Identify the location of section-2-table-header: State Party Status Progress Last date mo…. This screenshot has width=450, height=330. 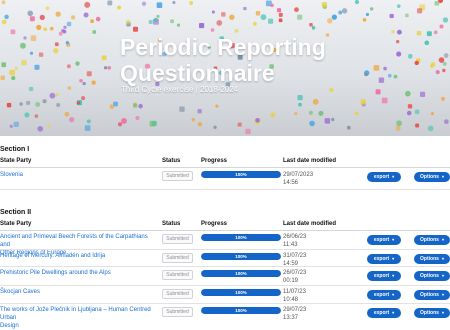
(225, 224).